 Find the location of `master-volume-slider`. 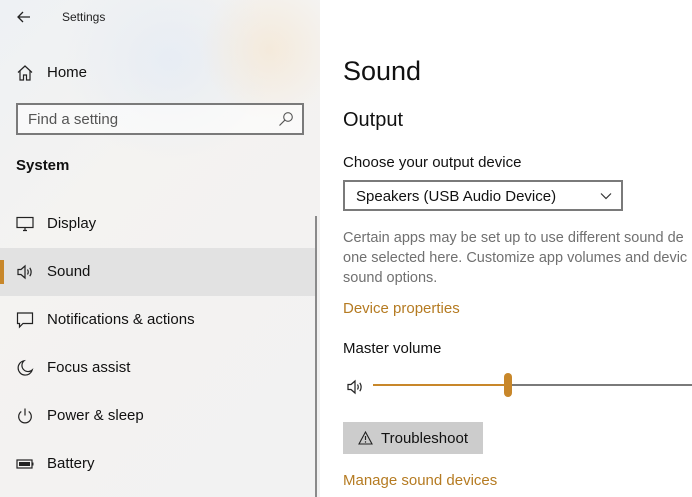

master-volume-slider is located at coordinates (532, 386).